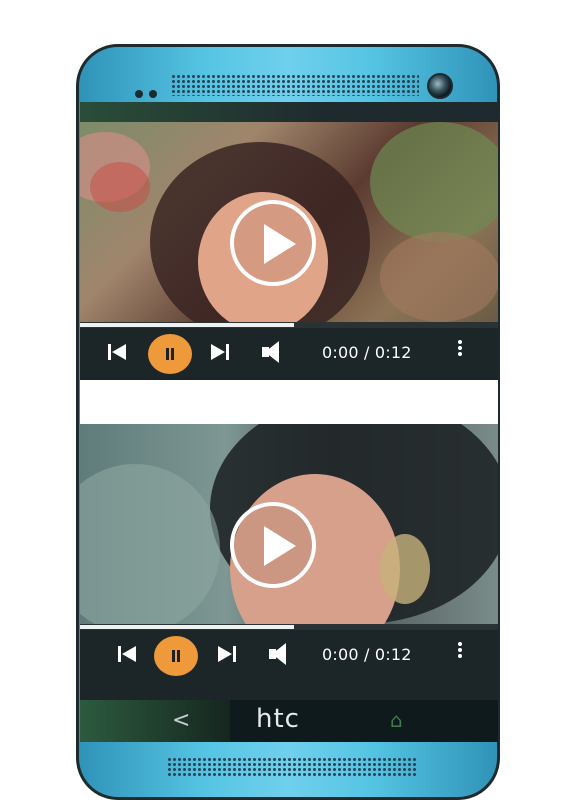  I want to click on phone-top-bar, so click(288, 77).